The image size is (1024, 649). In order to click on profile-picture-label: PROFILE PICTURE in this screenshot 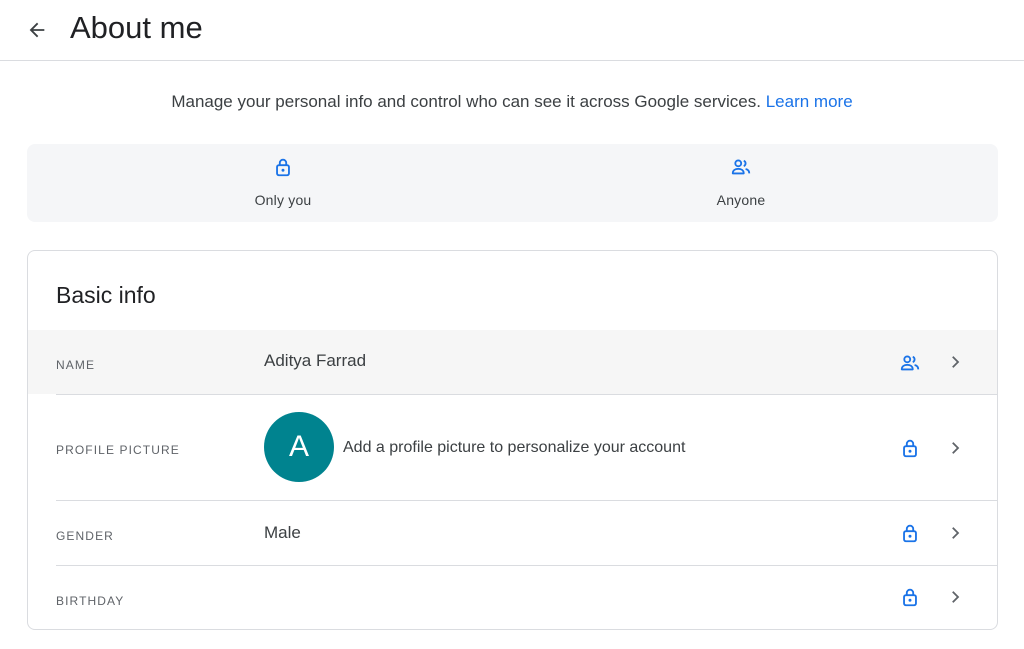, I will do `click(118, 450)`.